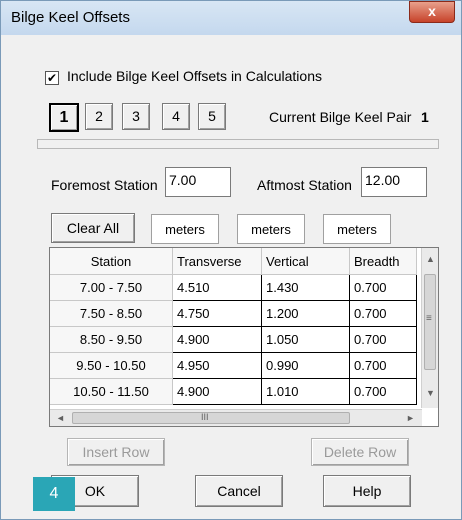 The width and height of the screenshot is (462, 520). I want to click on transverse-cell: 4.750, so click(217, 313).